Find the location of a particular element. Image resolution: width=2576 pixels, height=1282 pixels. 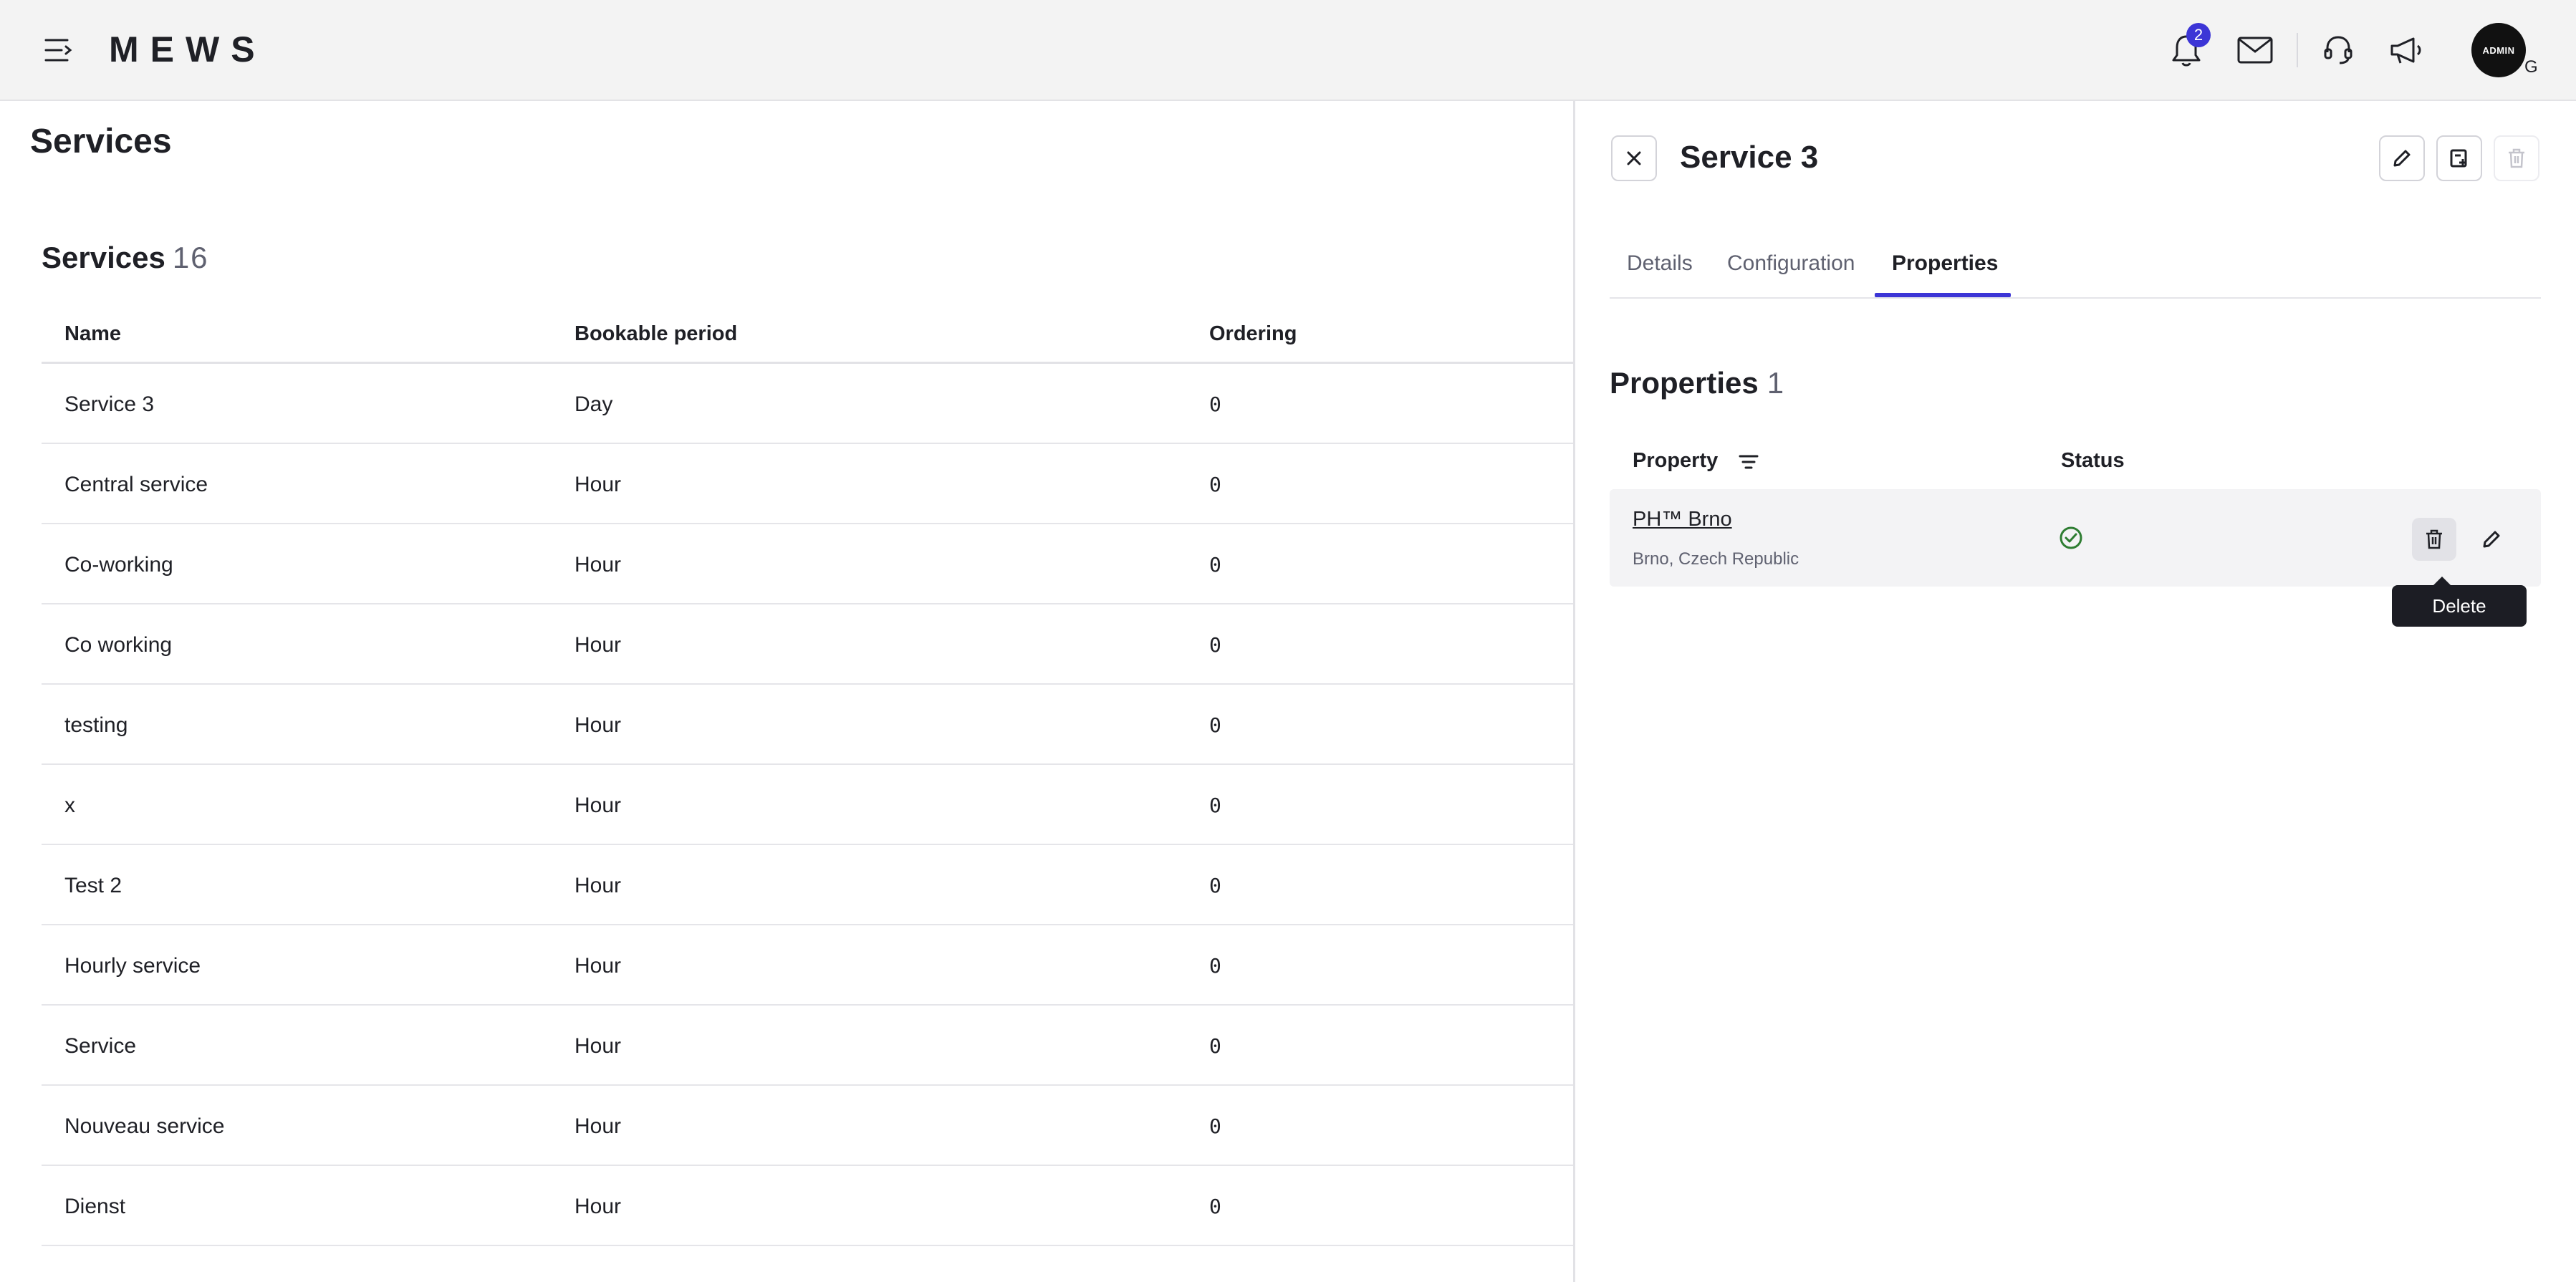

tab-configuration: Configuration is located at coordinates (1791, 263).